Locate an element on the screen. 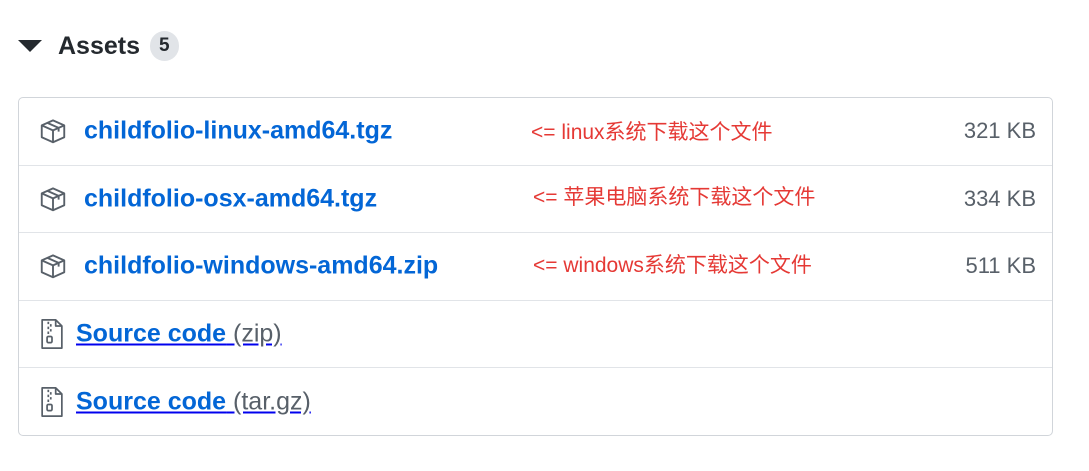 The width and height of the screenshot is (1089, 471). assets-header: Assets 5 is located at coordinates (98, 46).